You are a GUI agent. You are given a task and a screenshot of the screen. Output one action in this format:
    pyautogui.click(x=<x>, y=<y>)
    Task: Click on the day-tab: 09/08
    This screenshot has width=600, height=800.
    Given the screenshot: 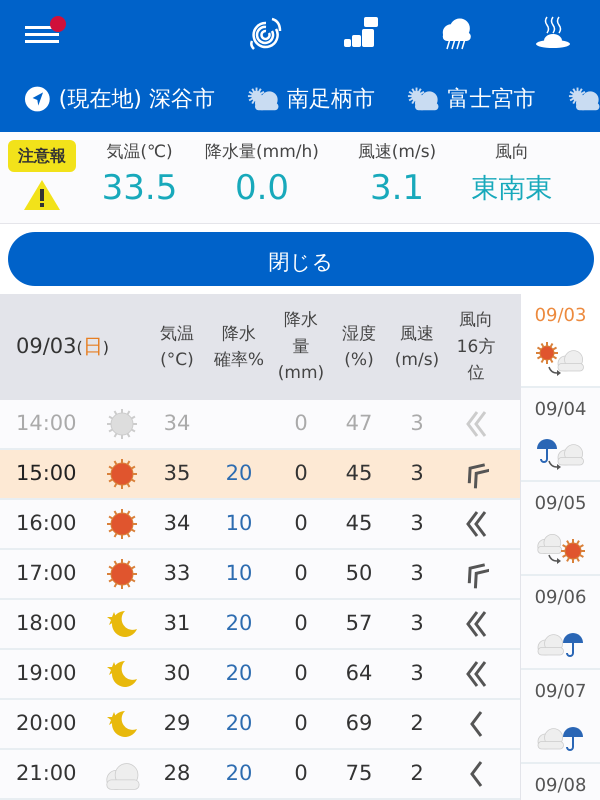 What is the action you would take?
    pyautogui.click(x=560, y=782)
    